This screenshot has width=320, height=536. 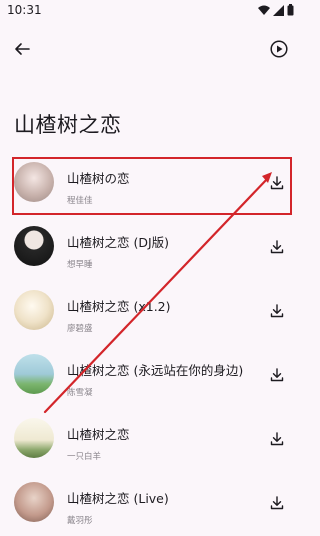 What do you see at coordinates (98, 434) in the screenshot?
I see `song-title: 山楂树之恋` at bounding box center [98, 434].